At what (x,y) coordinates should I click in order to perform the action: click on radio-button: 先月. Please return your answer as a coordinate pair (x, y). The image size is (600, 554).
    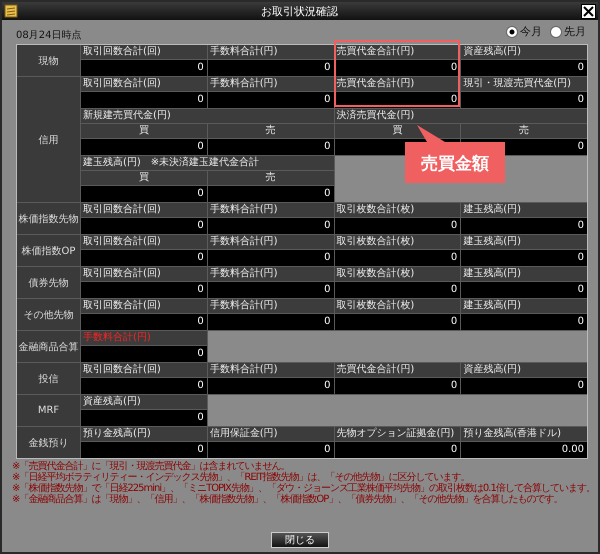
    Looking at the image, I should click on (568, 31).